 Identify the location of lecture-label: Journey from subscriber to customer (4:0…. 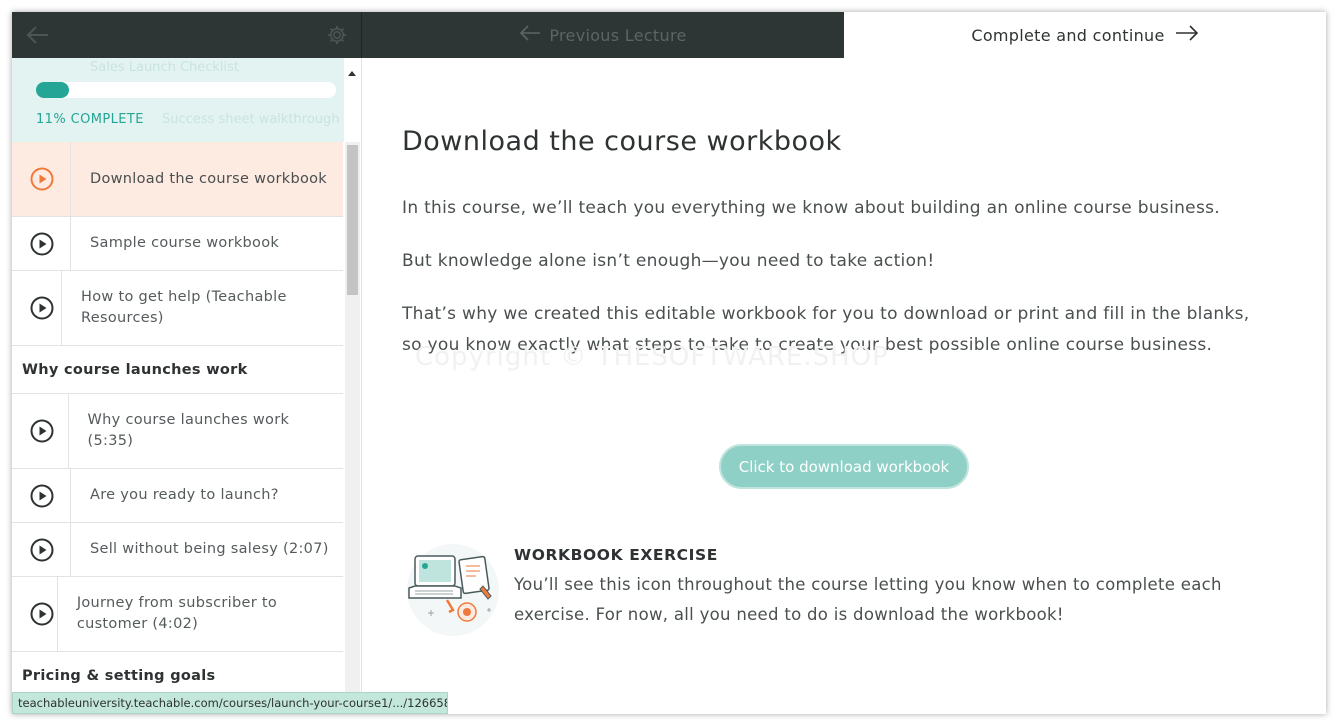
(177, 613).